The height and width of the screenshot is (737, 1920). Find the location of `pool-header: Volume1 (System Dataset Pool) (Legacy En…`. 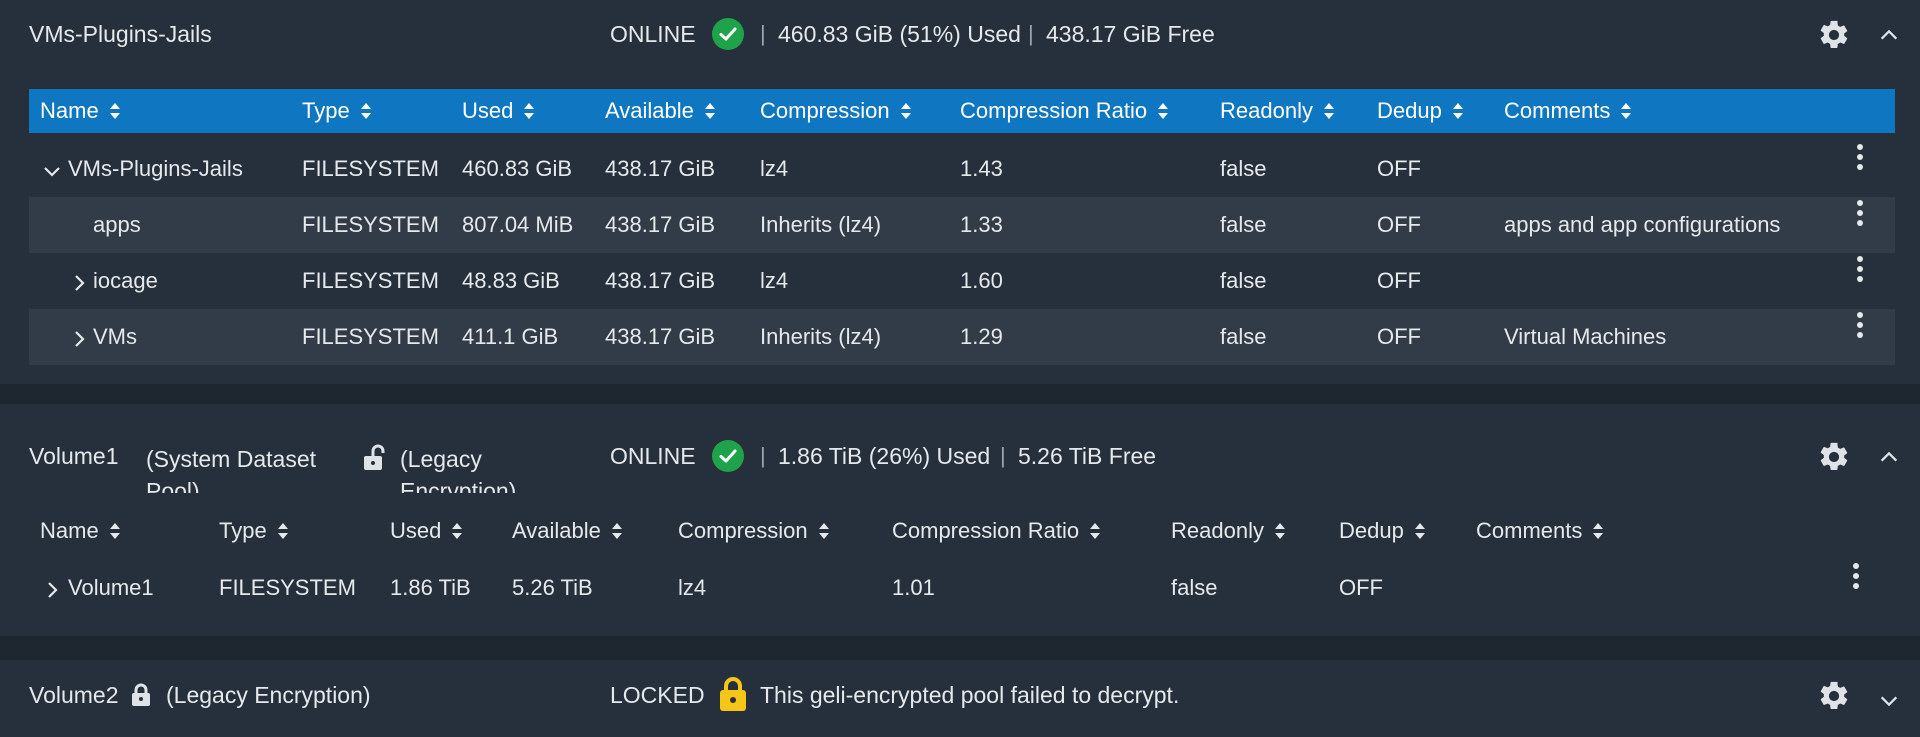

pool-header: Volume1 (System Dataset Pool) (Legacy En… is located at coordinates (960, 448).